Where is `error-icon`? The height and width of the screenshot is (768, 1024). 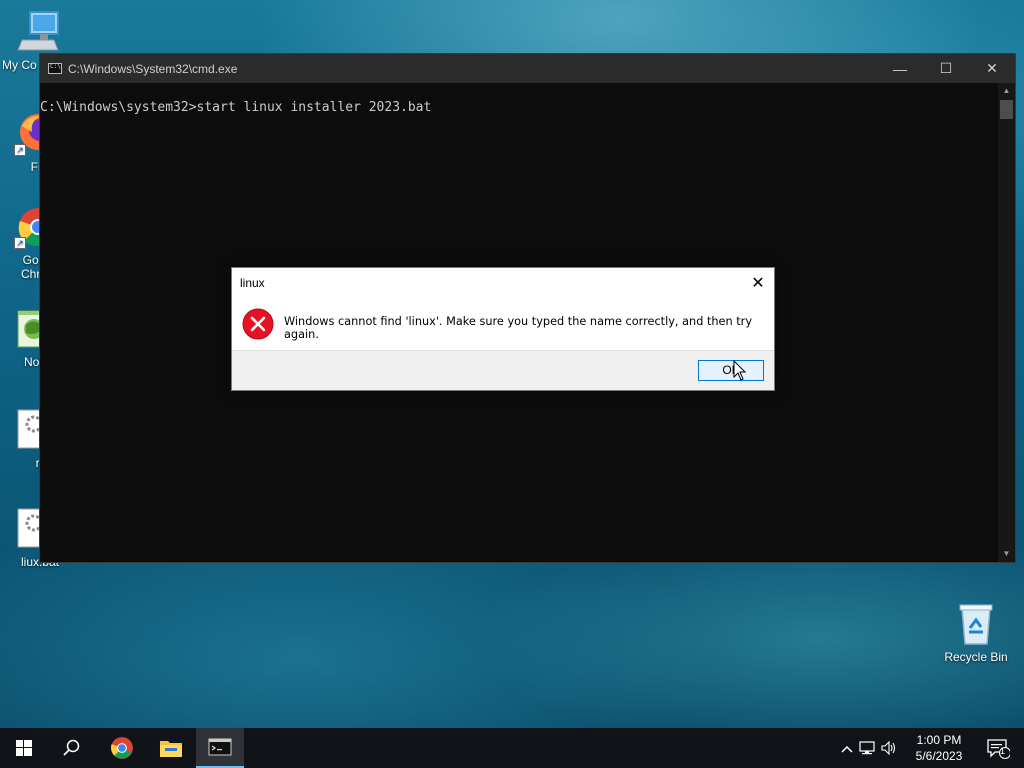 error-icon is located at coordinates (258, 324).